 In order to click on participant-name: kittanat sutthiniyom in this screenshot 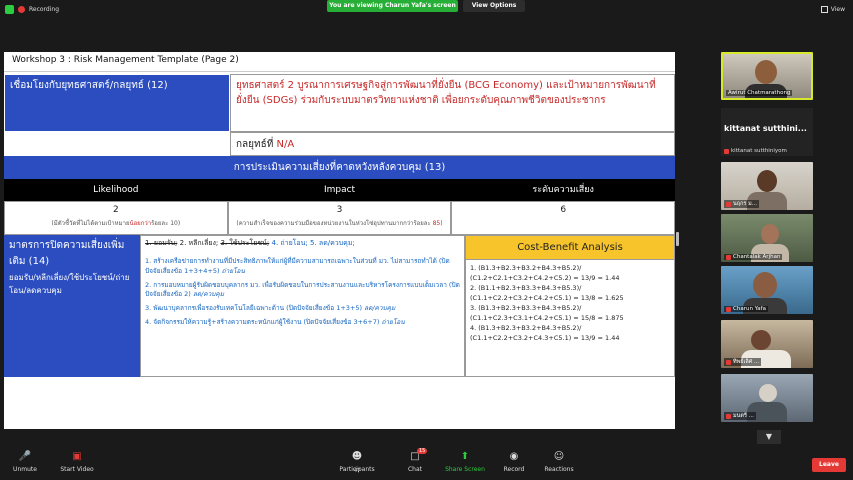, I will do `click(755, 151)`.